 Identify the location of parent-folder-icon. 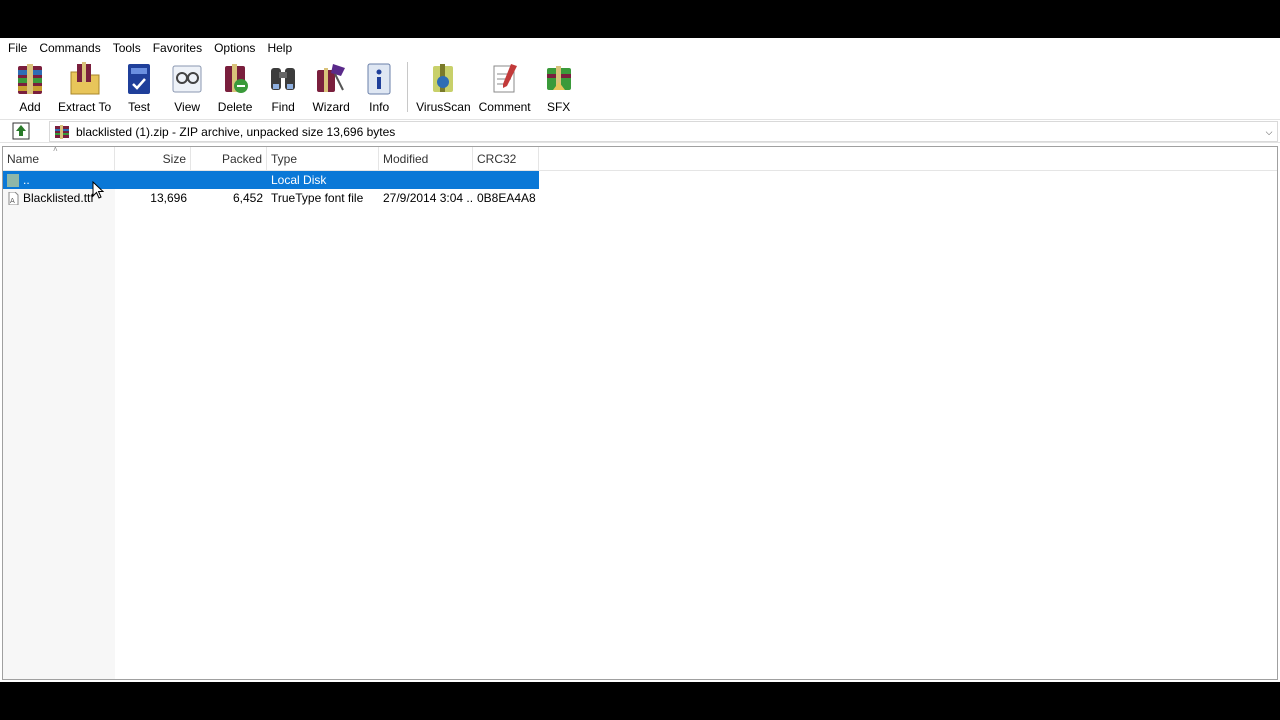
(13, 180).